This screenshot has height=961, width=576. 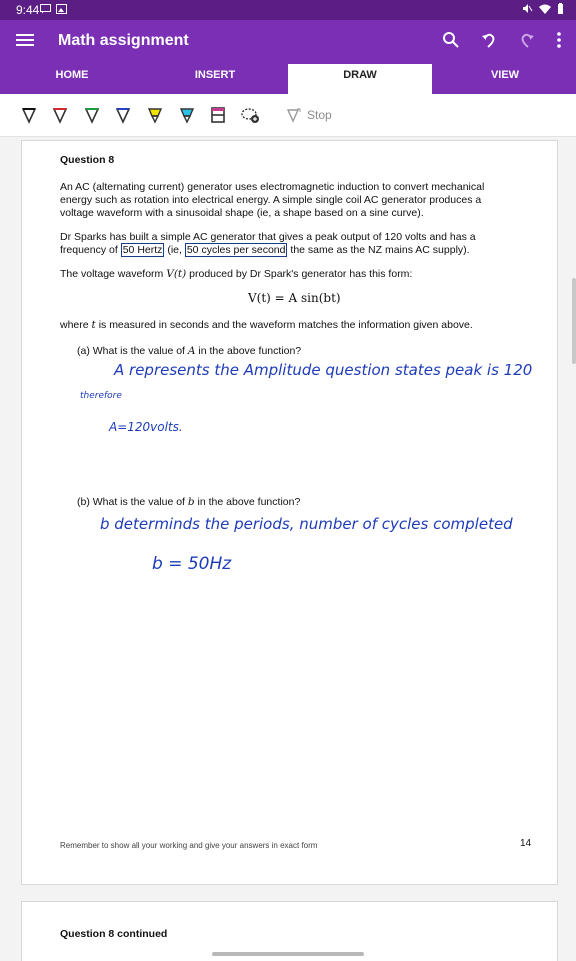 I want to click on more-options-icon, so click(x=559, y=40).